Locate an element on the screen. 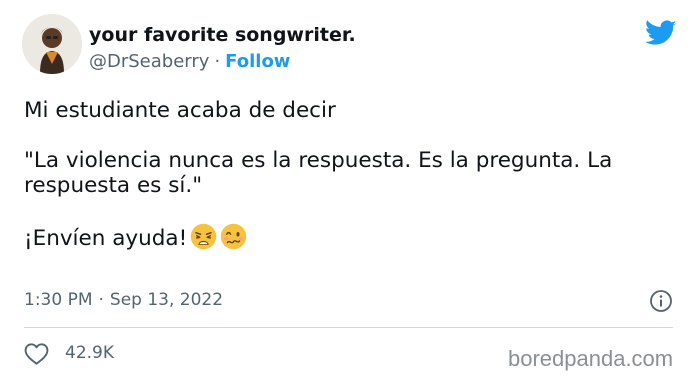 Image resolution: width=700 pixels, height=381 pixels. watermark: boredpanda.com is located at coordinates (591, 358).